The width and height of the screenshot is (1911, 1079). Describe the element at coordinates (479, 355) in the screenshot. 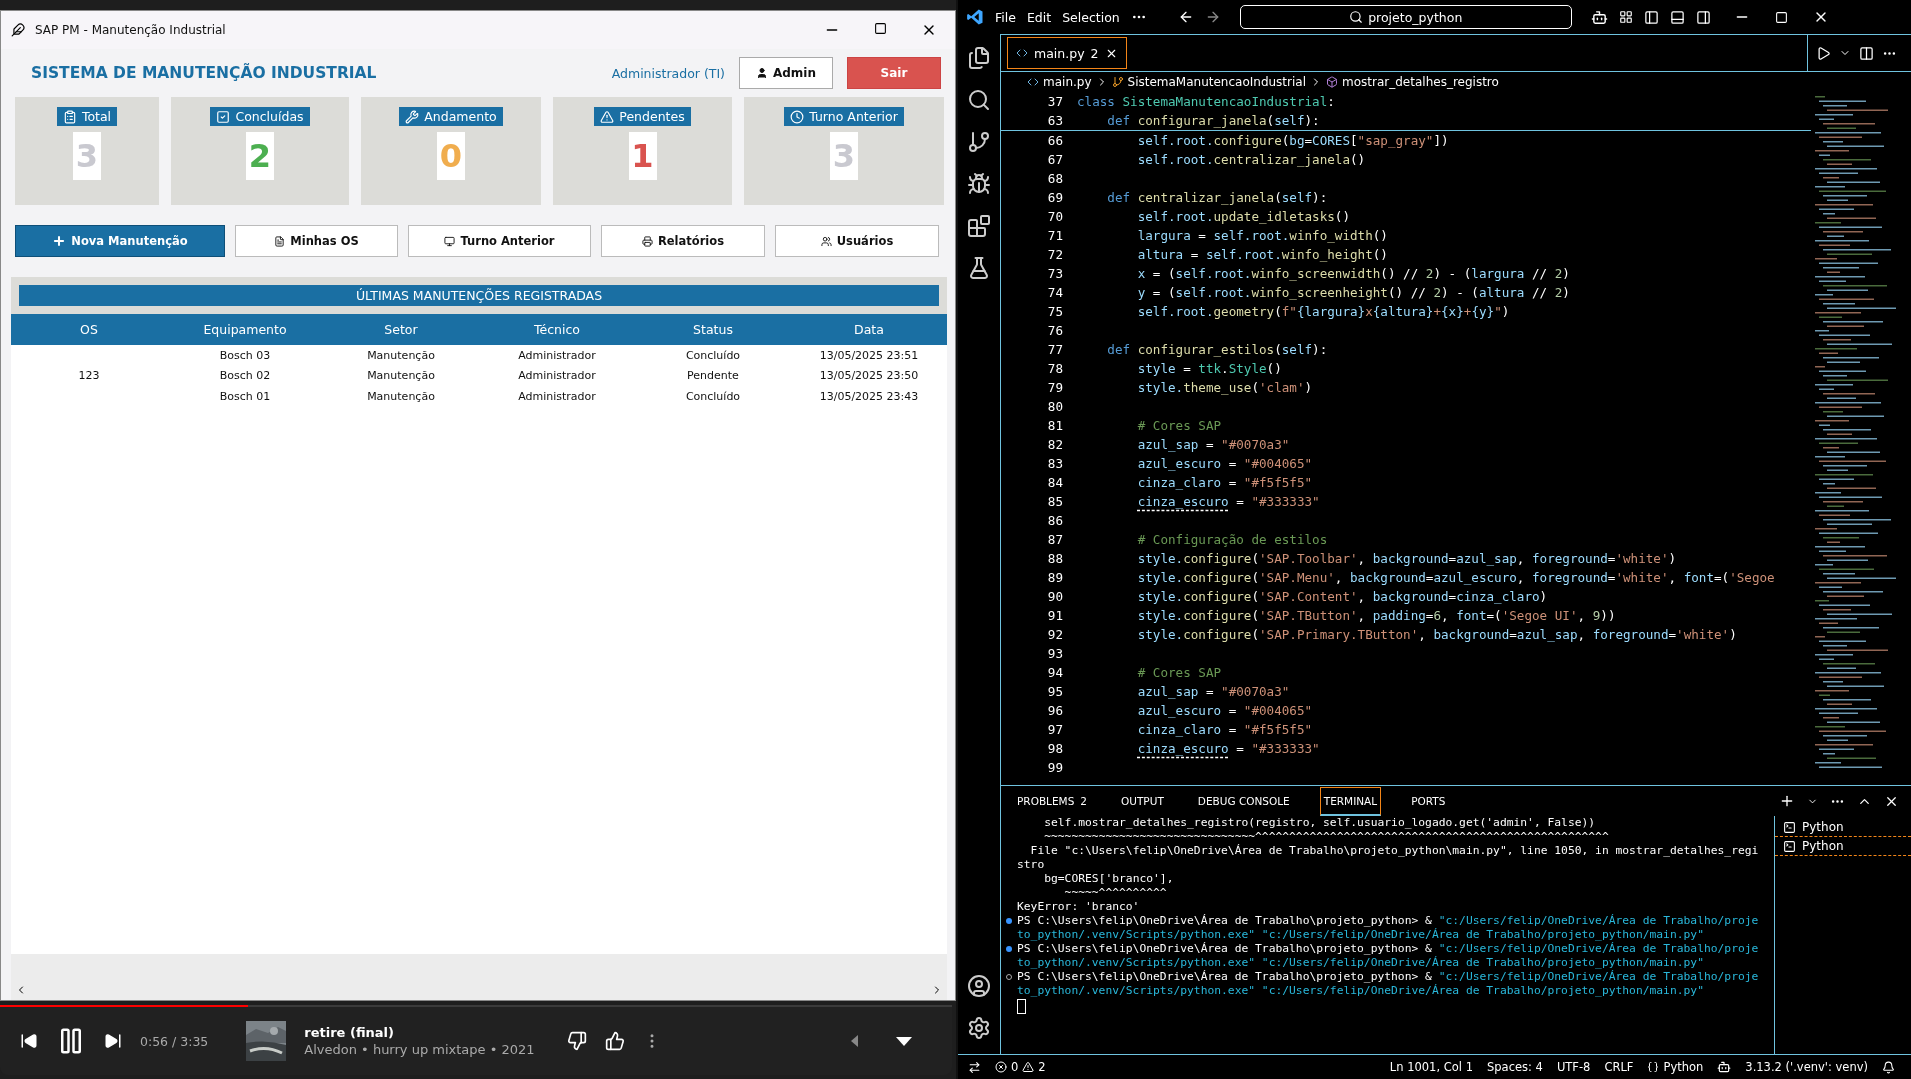

I see `table-row: Bosch 03 Manutenção Administrador Concluído 13/05/2025 23:51` at that location.